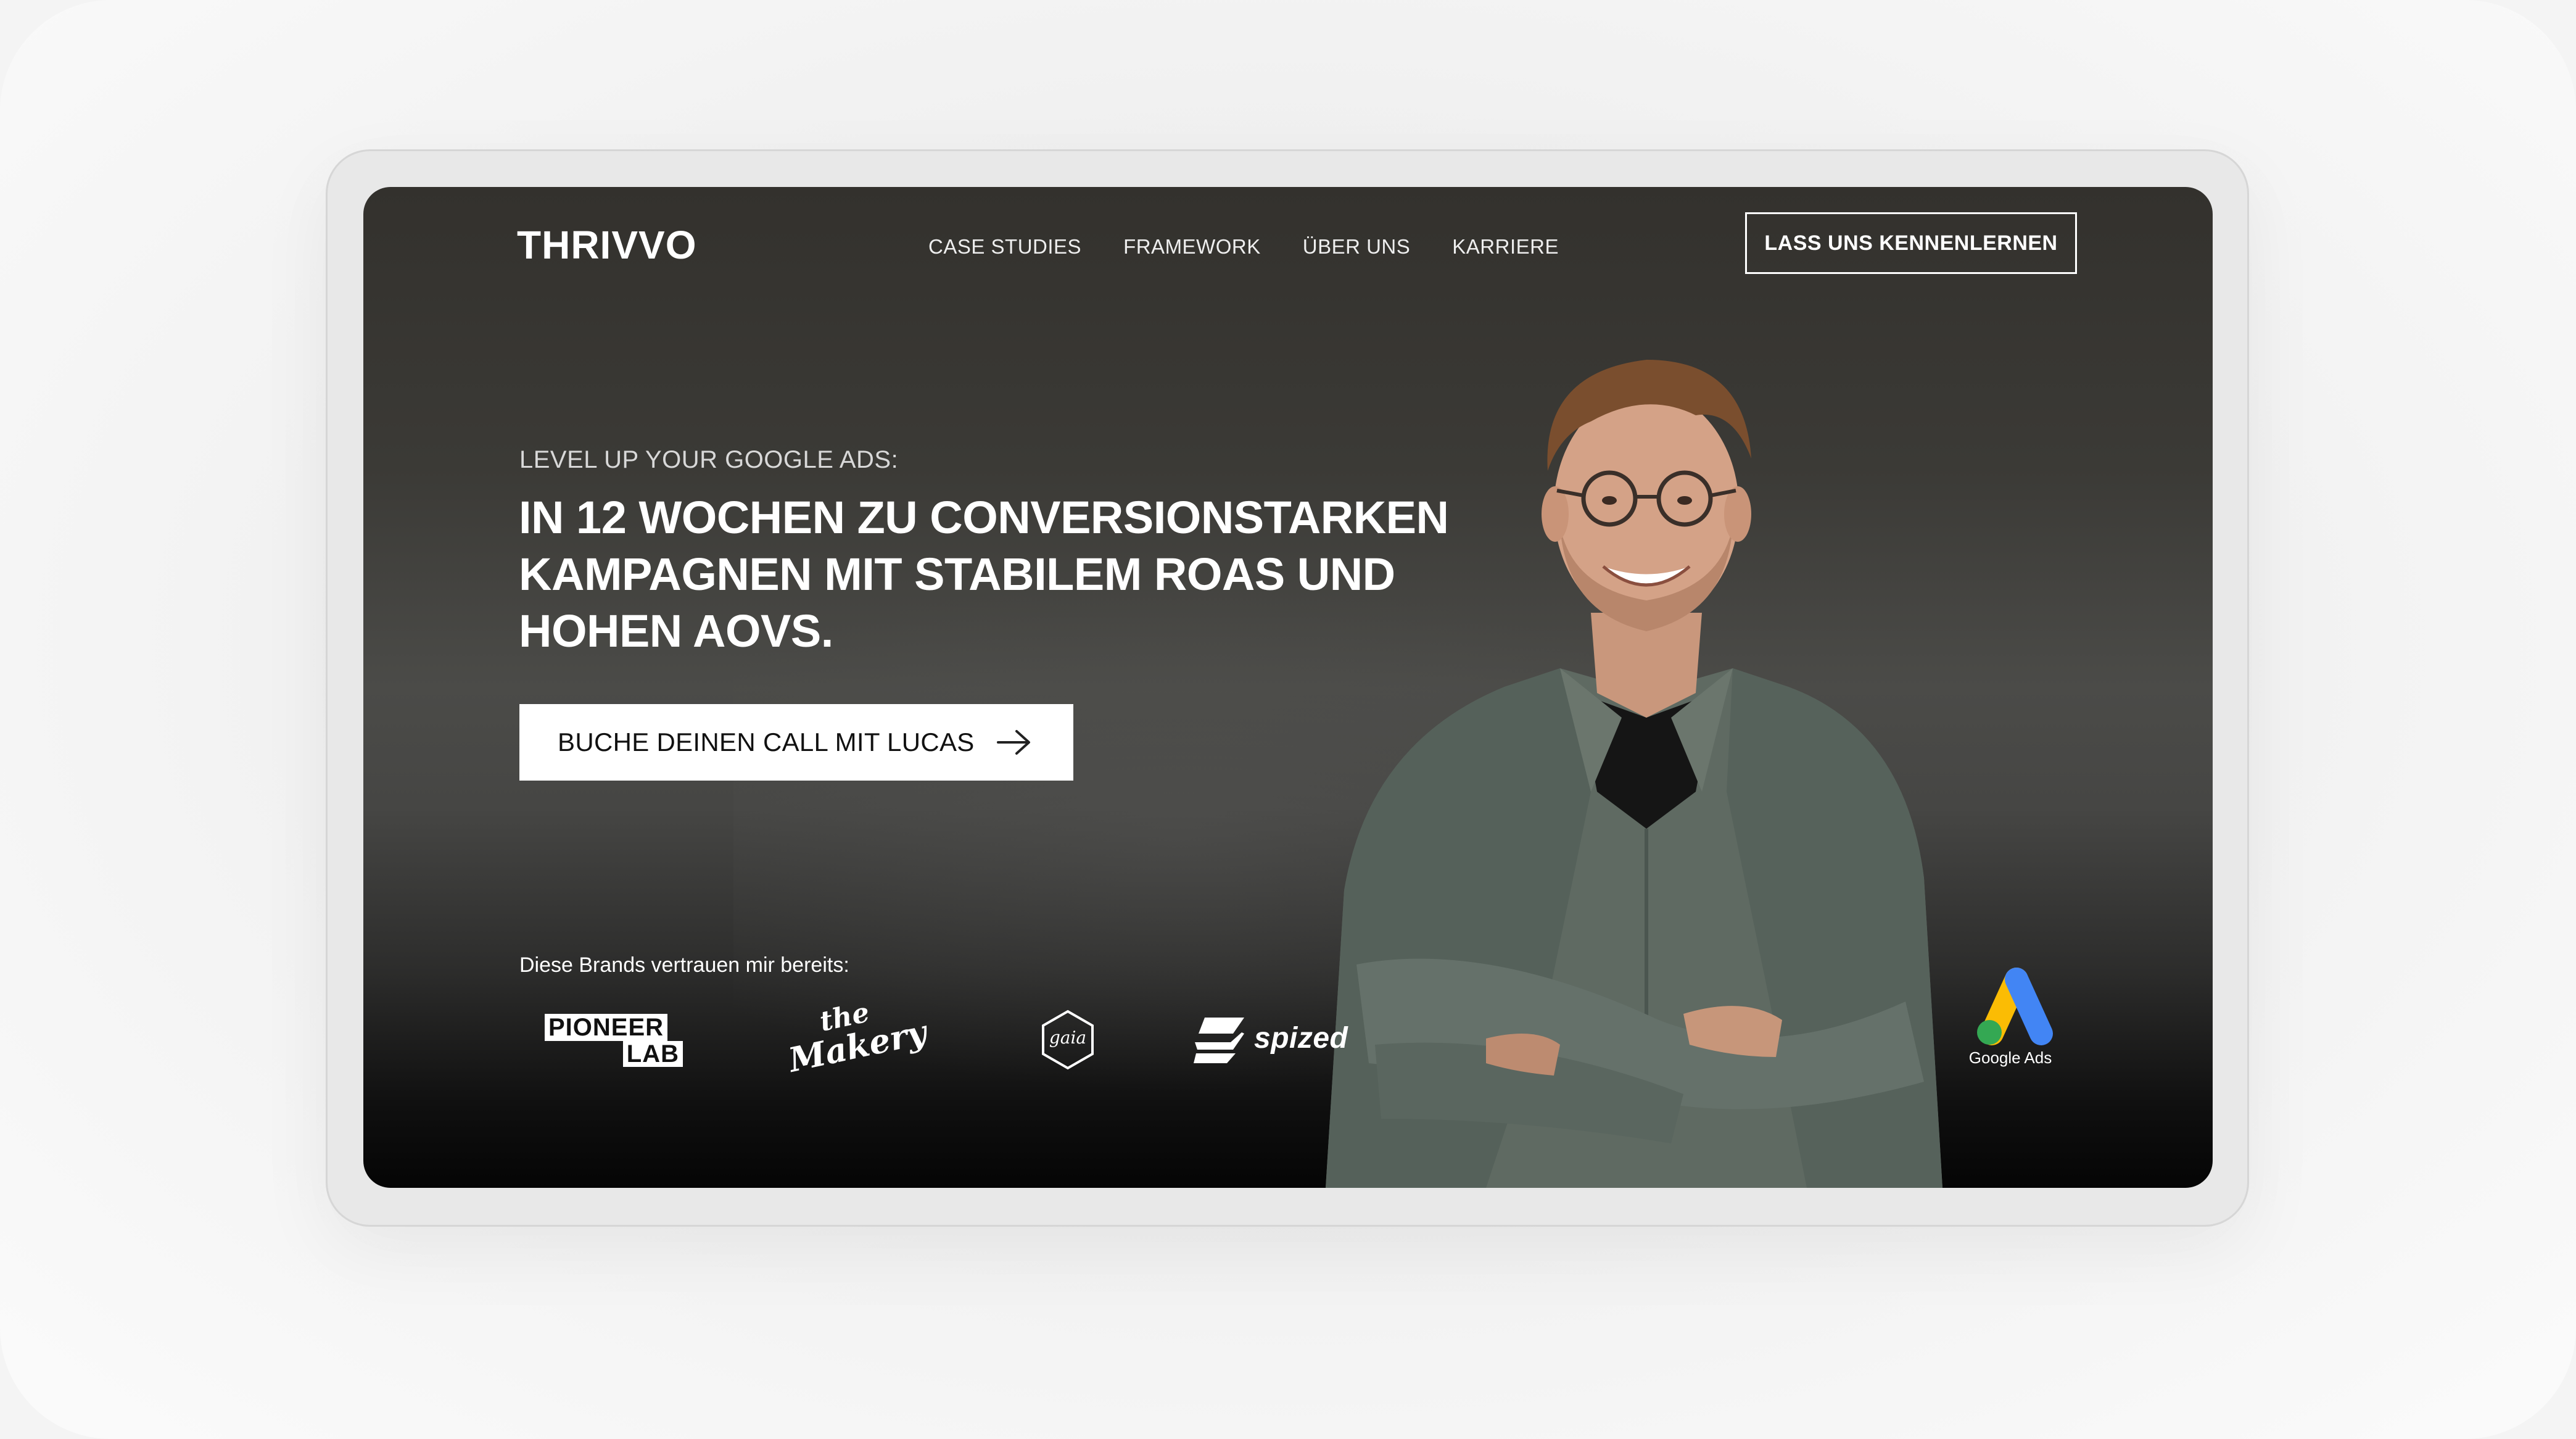 This screenshot has height=1439, width=2576. Describe the element at coordinates (1276, 1039) in the screenshot. I see `spized-logo: spized` at that location.